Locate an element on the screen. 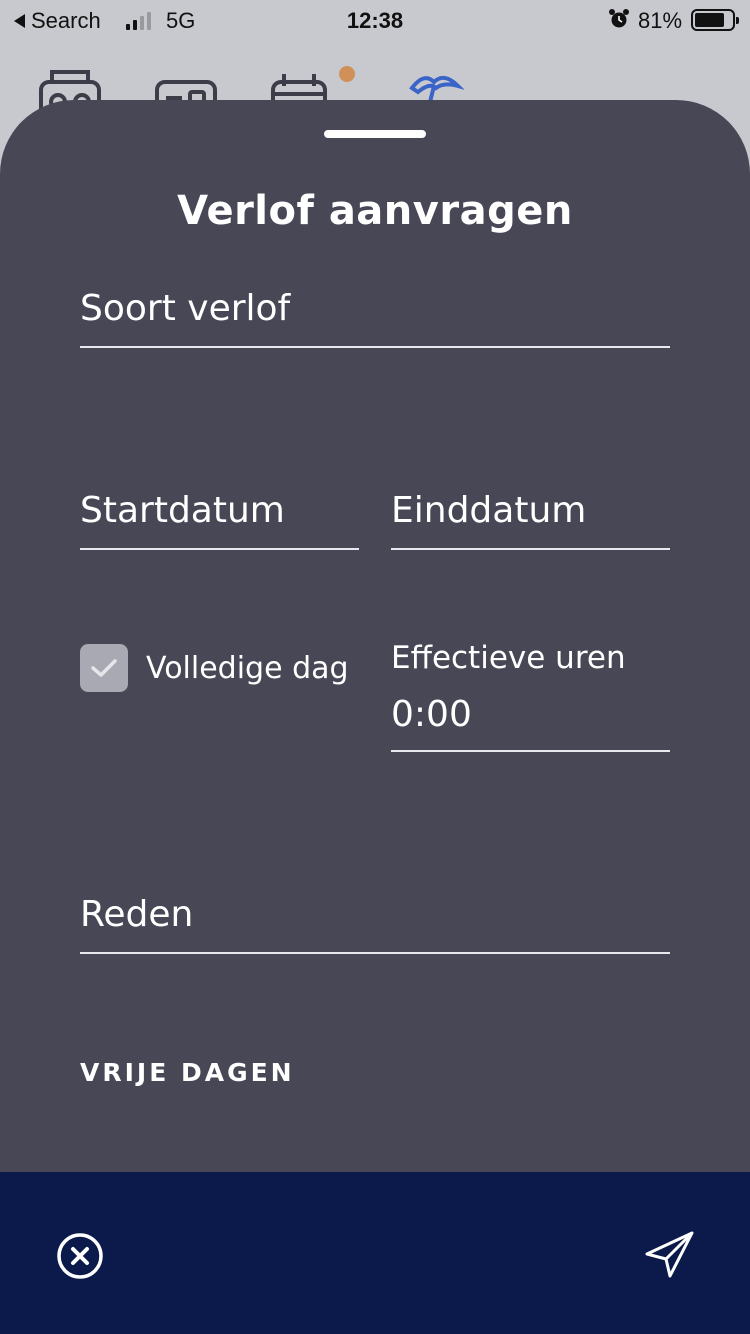  checkmark-icon is located at coordinates (104, 668).